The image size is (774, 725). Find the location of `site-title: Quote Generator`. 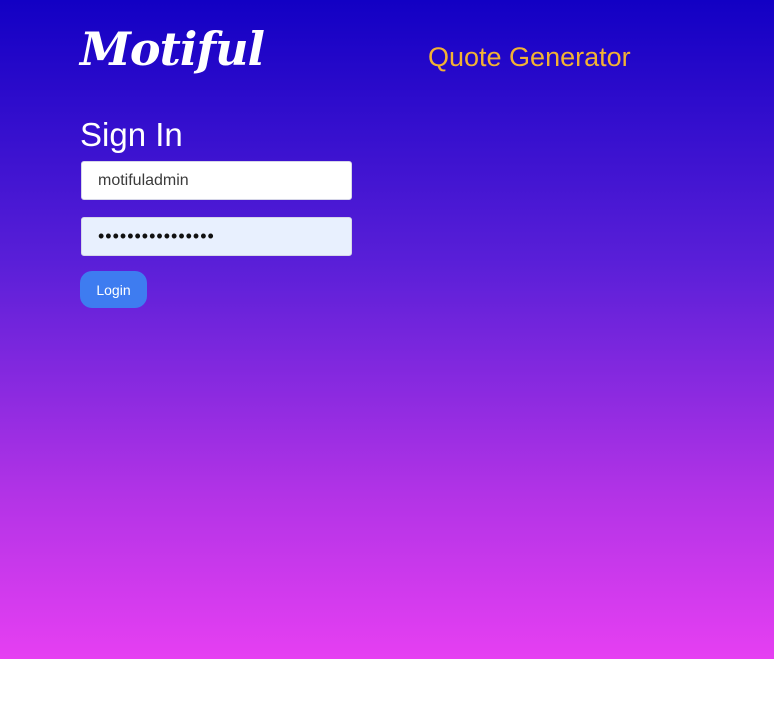

site-title: Quote Generator is located at coordinates (529, 57).